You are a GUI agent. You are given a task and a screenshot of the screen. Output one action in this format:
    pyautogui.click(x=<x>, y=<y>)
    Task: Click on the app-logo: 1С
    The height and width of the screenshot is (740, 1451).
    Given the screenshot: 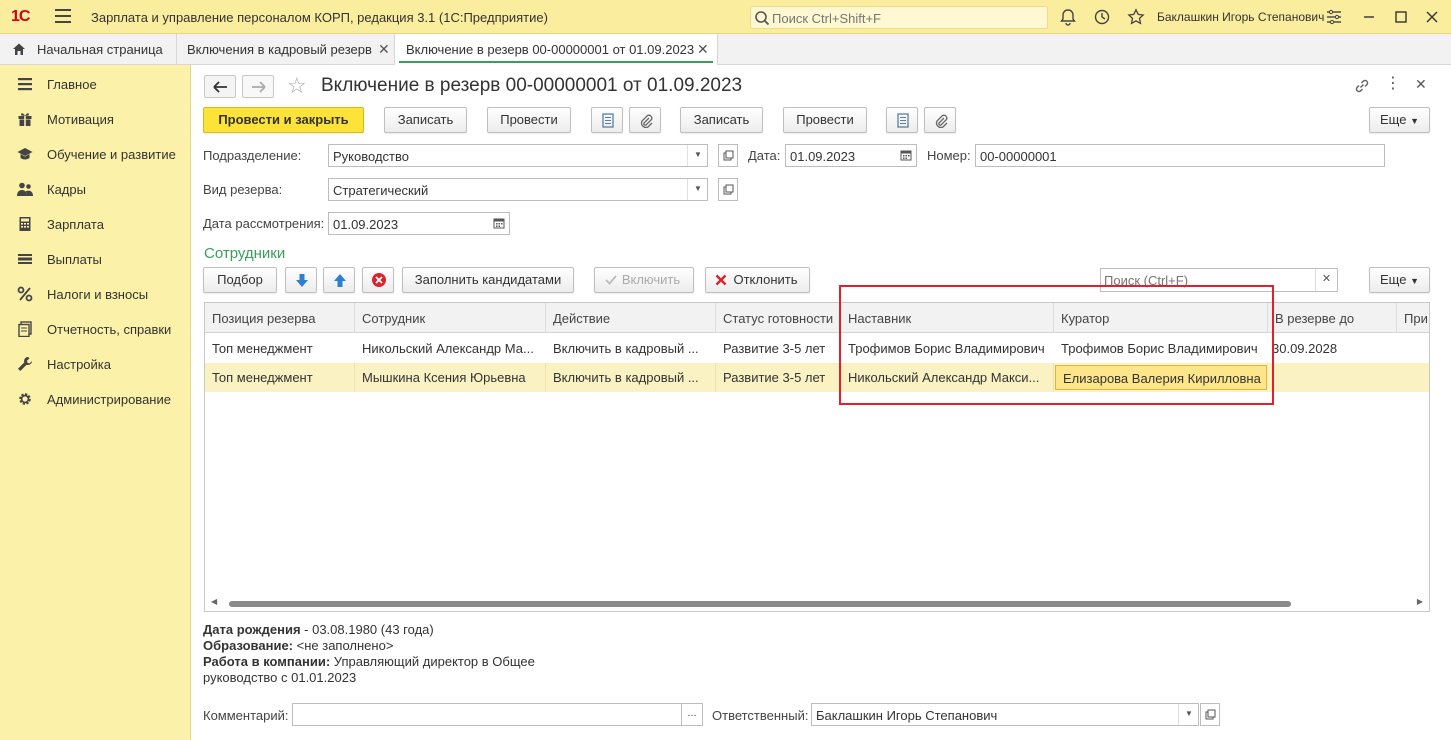 What is the action you would take?
    pyautogui.click(x=20, y=16)
    